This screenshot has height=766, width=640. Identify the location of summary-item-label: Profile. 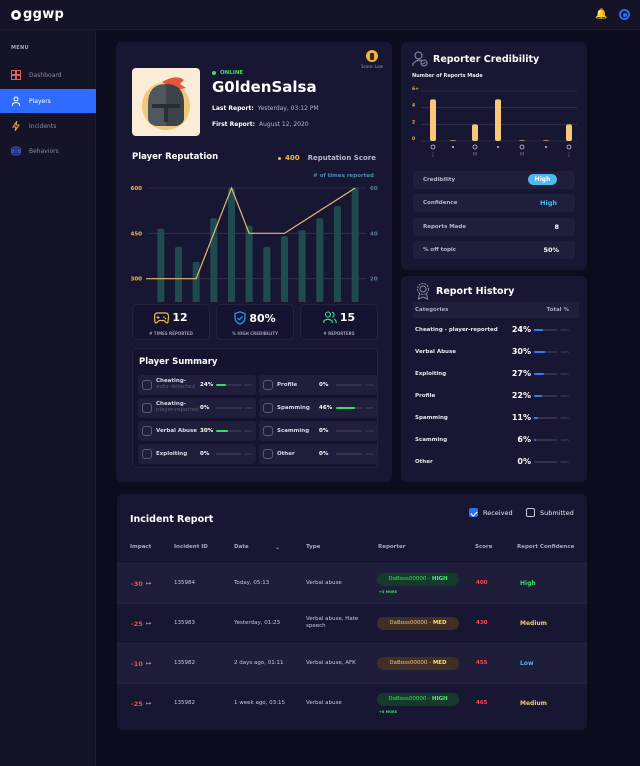
(287, 385).